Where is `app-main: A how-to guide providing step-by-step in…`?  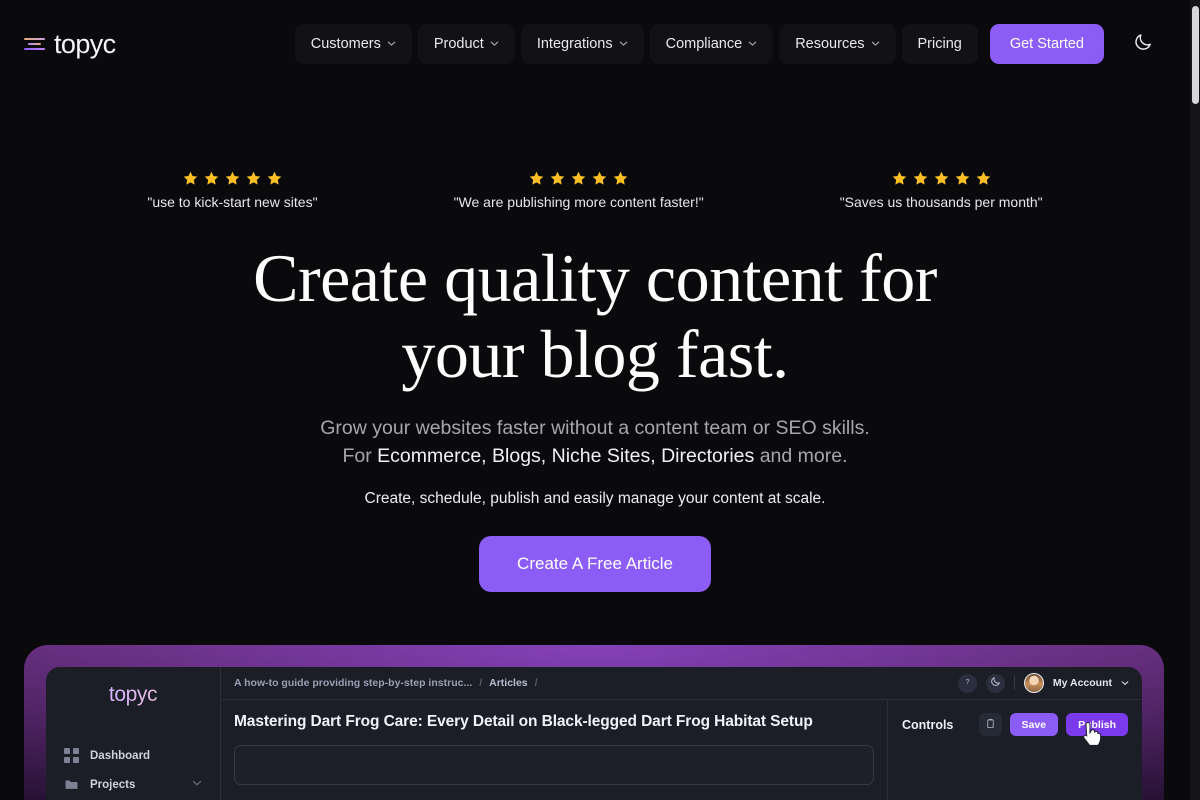 app-main: A how-to guide providing step-by-step in… is located at coordinates (681, 733).